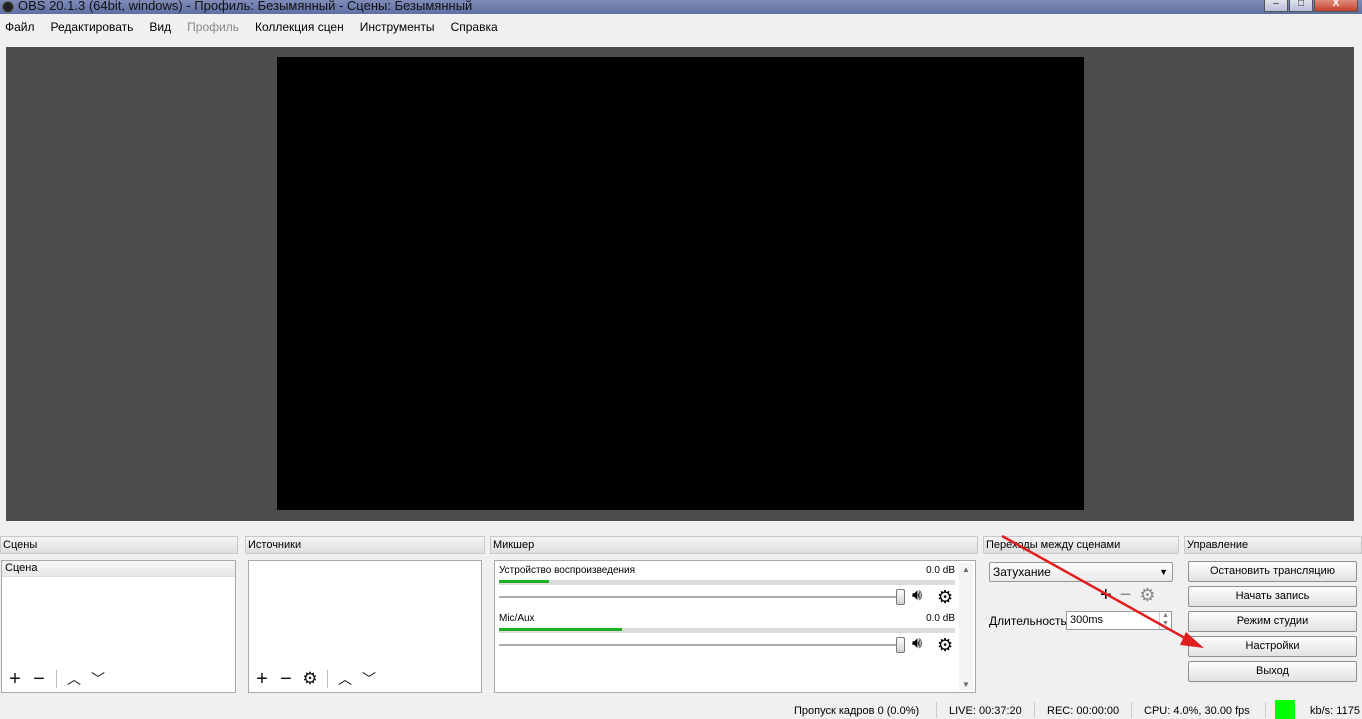  What do you see at coordinates (966, 627) in the screenshot?
I see `mixer-scrollbar: ▲ ▼` at bounding box center [966, 627].